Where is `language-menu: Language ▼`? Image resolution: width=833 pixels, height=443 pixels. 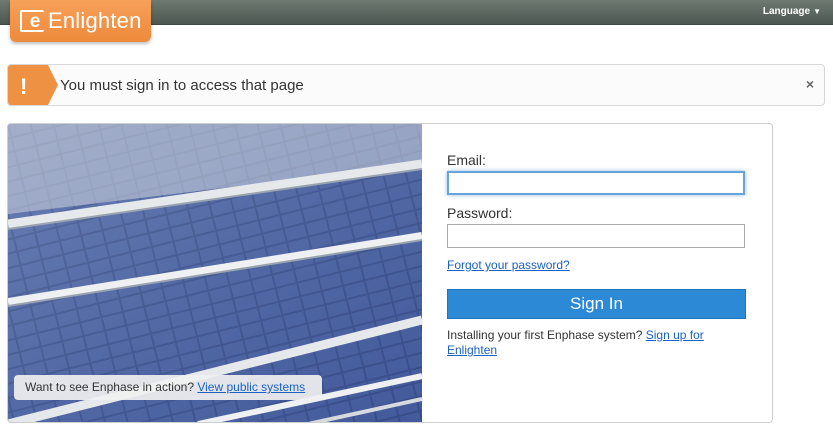 language-menu: Language ▼ is located at coordinates (792, 11).